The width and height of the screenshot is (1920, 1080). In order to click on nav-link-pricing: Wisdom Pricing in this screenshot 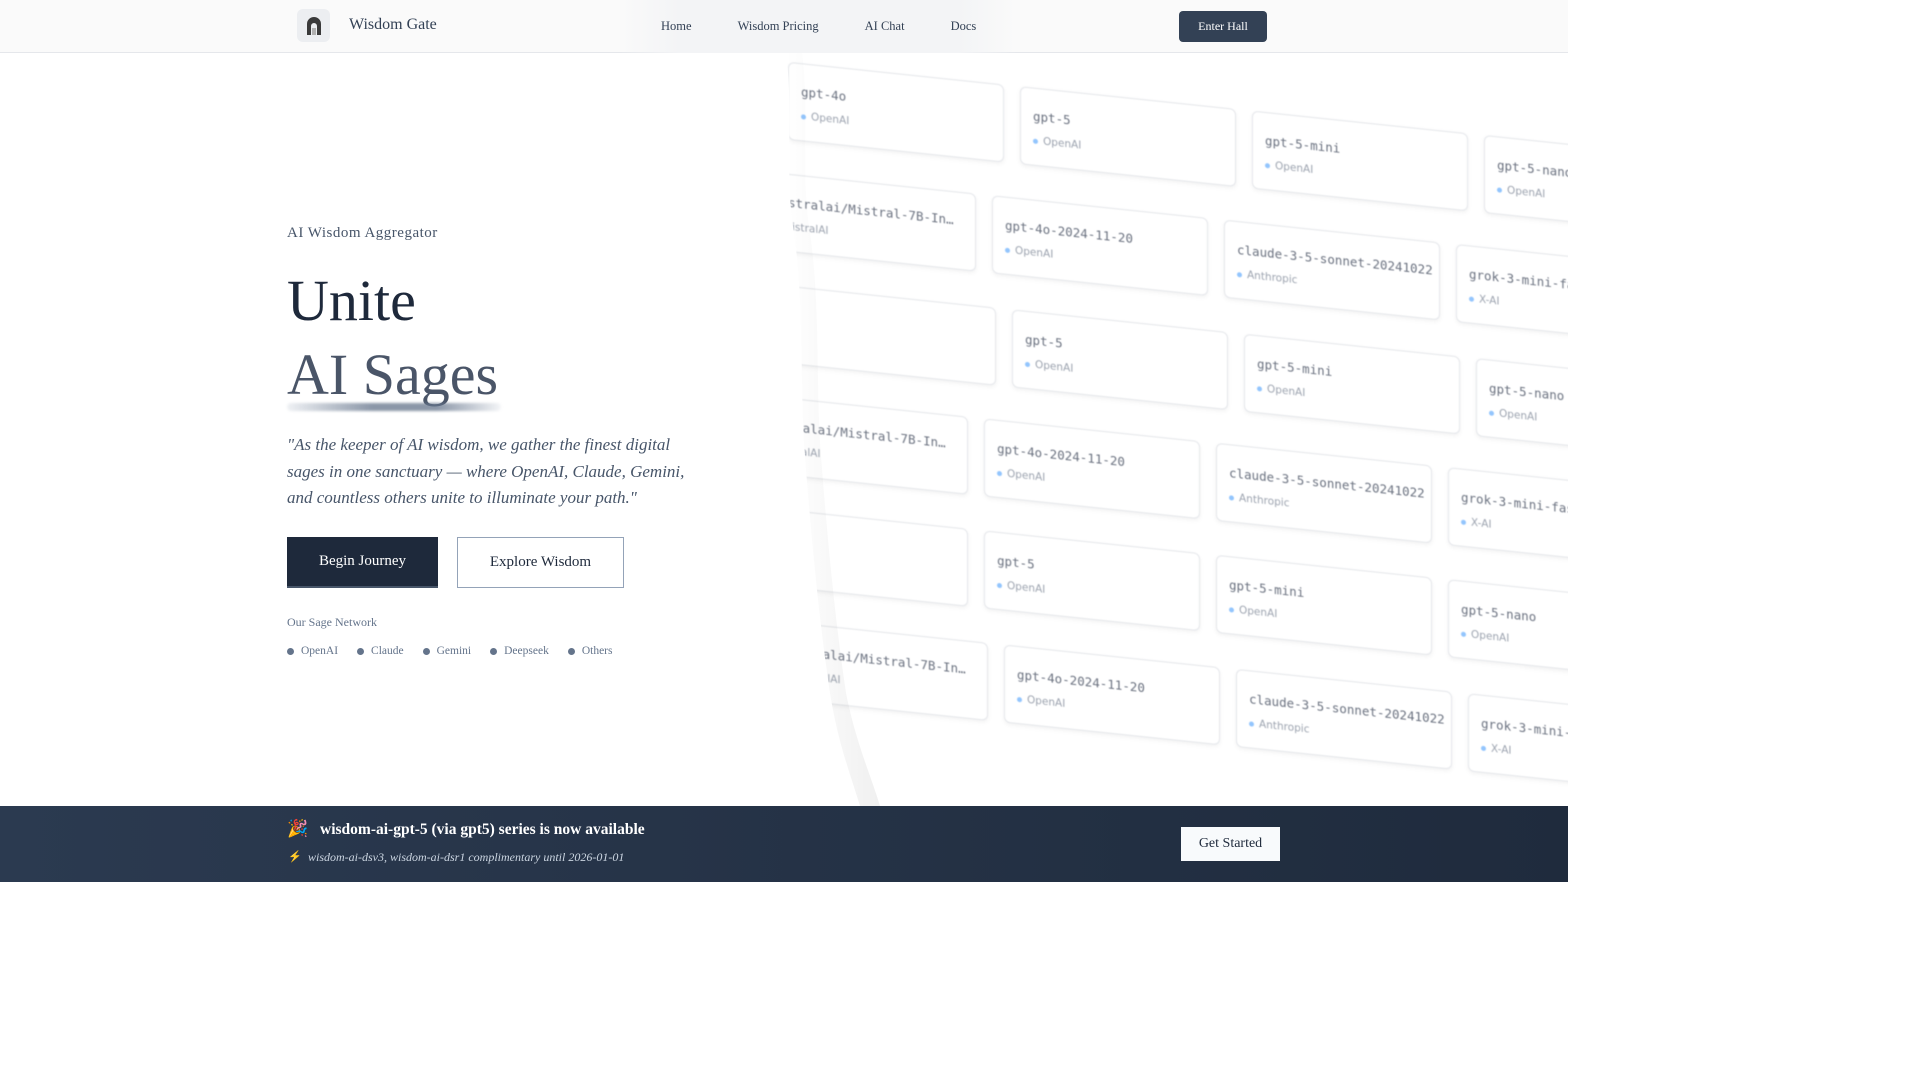, I will do `click(778, 26)`.